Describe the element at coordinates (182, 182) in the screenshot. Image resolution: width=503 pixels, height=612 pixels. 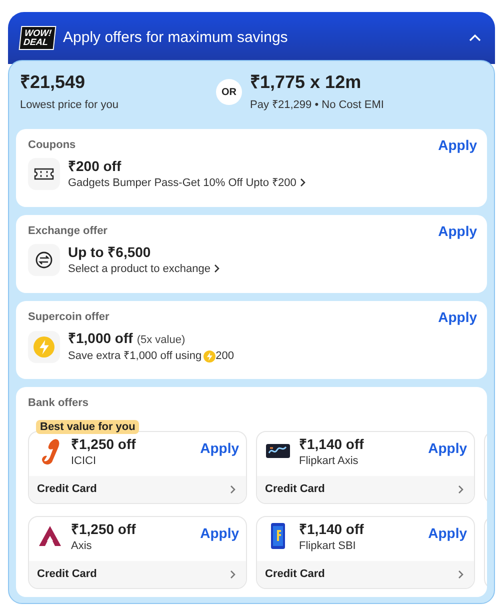
I see `offer-link: Gadgets Bumper Pass-Get 10% Off Upto ₹200` at that location.